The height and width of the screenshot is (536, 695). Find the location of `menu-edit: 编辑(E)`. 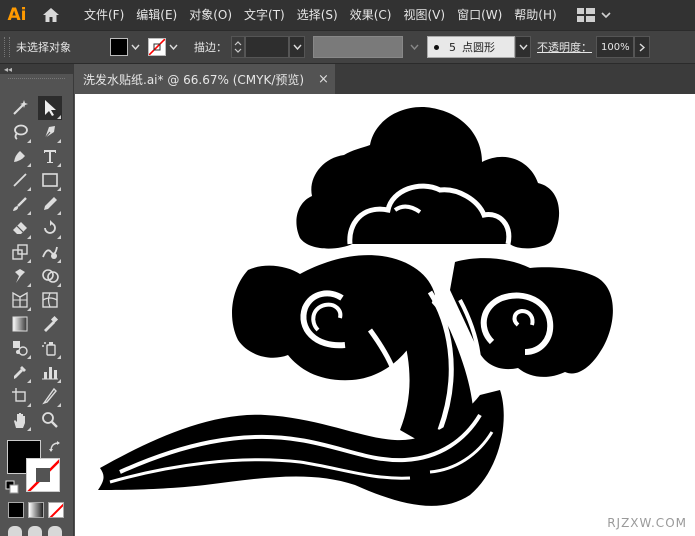

menu-edit: 编辑(E) is located at coordinates (156, 15).